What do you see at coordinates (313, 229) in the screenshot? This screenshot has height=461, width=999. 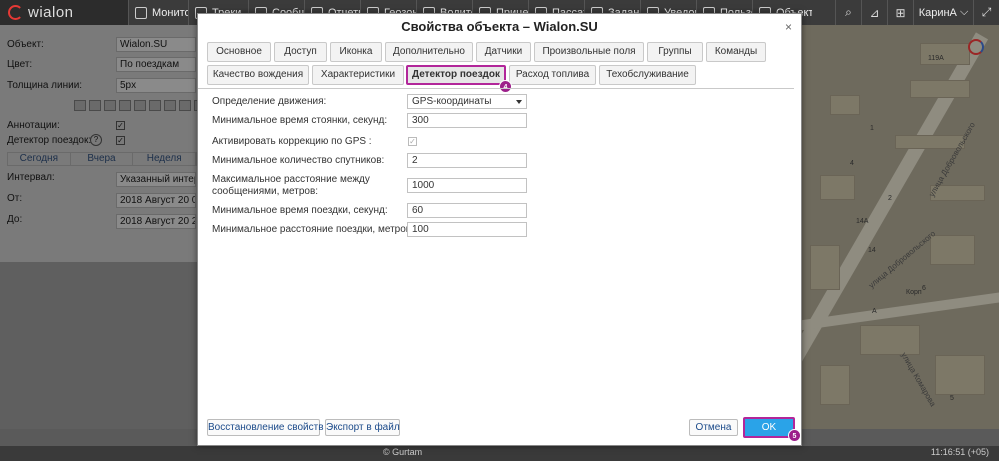 I see `min-trip-distance-label: Минимальное расстояние поездки, метров:` at bounding box center [313, 229].